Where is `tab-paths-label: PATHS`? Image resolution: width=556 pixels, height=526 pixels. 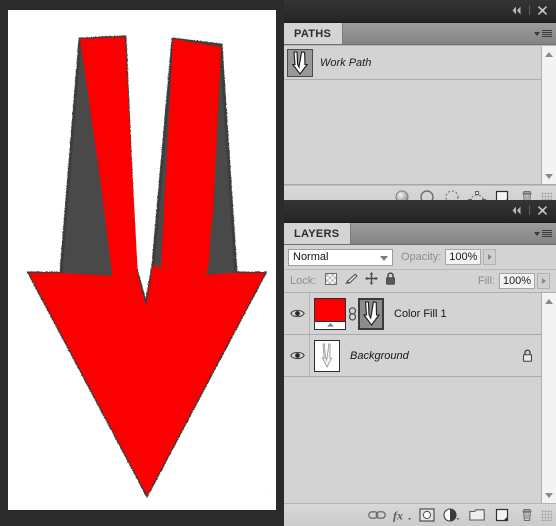 tab-paths-label: PATHS is located at coordinates (313, 33).